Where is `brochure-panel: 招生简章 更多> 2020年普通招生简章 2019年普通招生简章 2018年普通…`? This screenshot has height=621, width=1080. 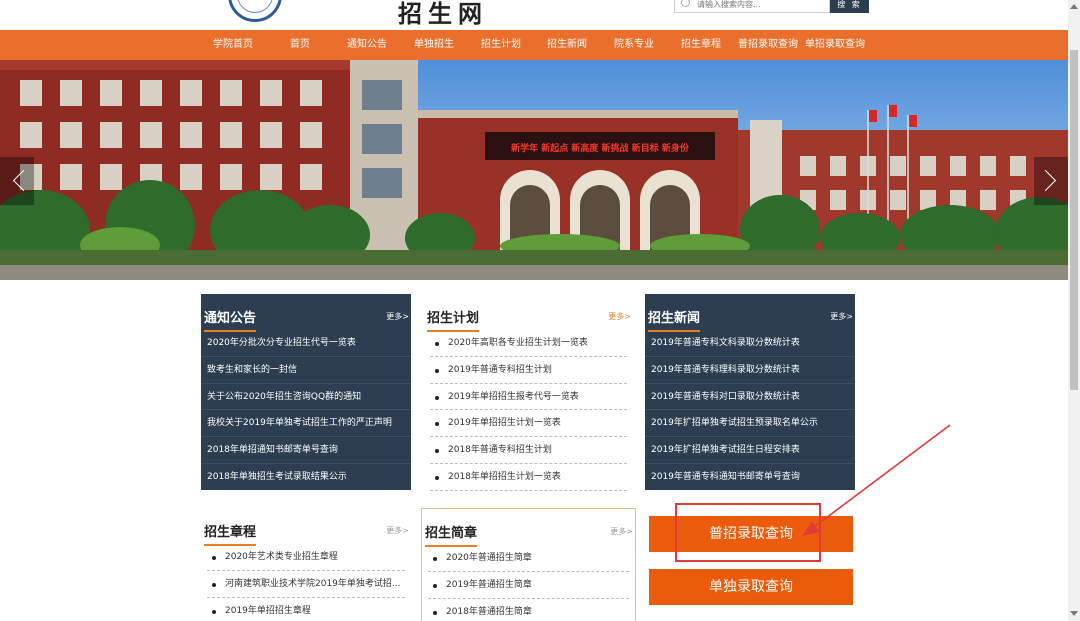
brochure-panel: 招生简章 更多> 2020年普通招生简章 2019年普通招生简章 2018年普通… is located at coordinates (528, 564).